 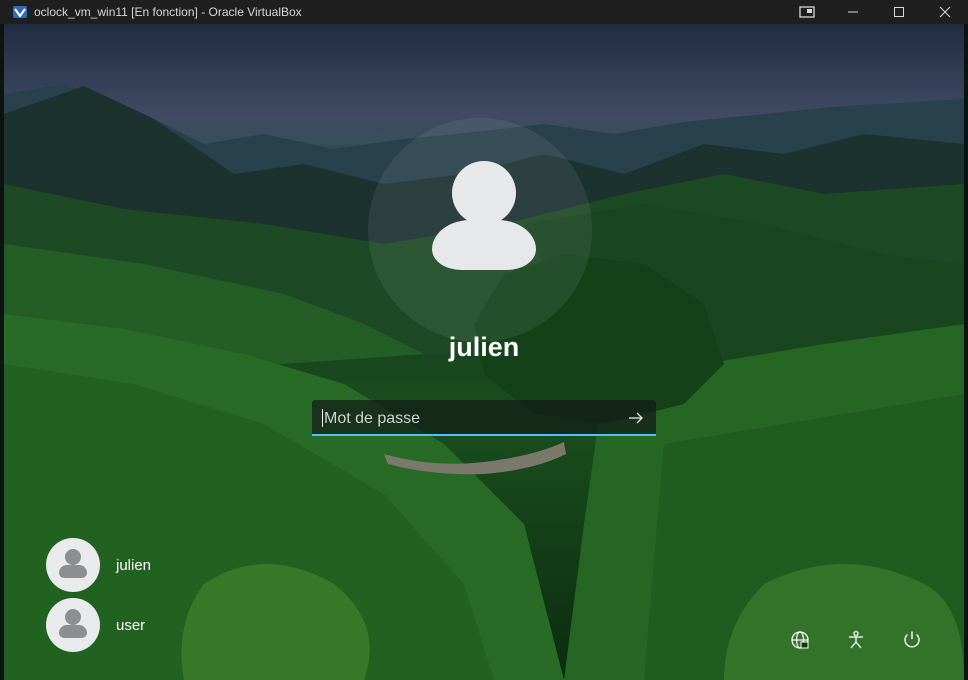 I want to click on power-icon, so click(x=912, y=639).